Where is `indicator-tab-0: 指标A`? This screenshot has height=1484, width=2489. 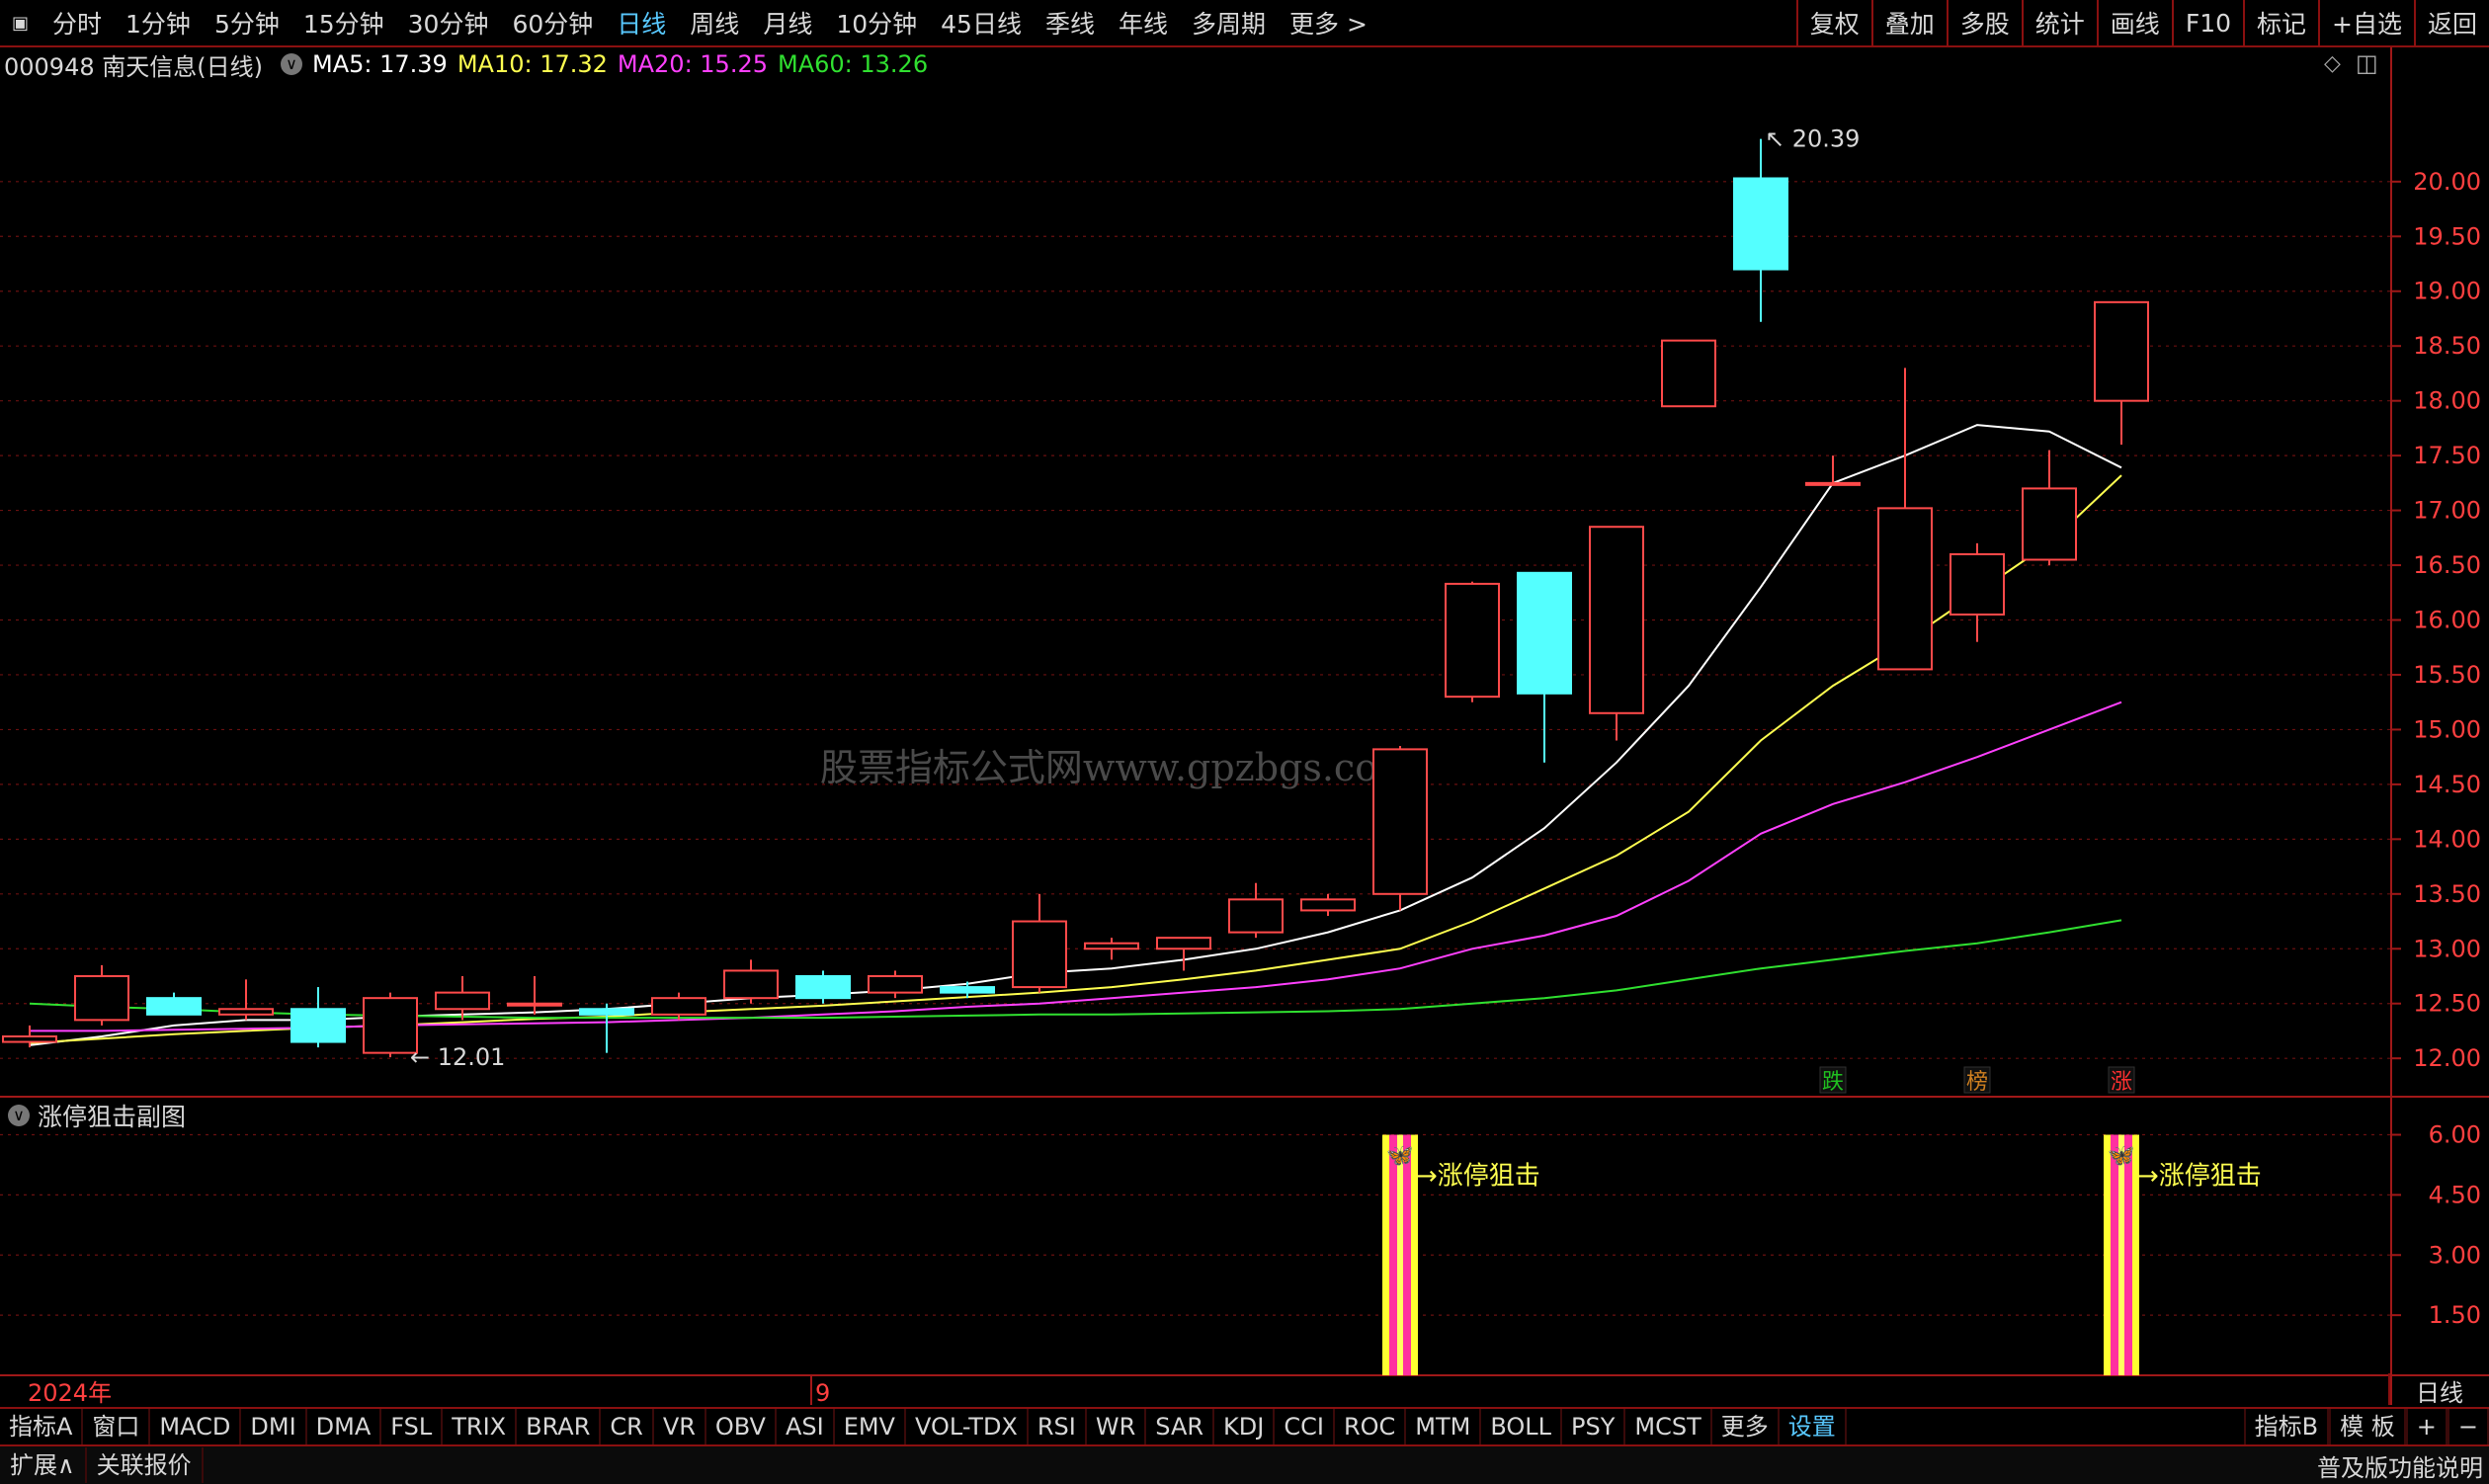 indicator-tab-0: 指标A is located at coordinates (42, 1426).